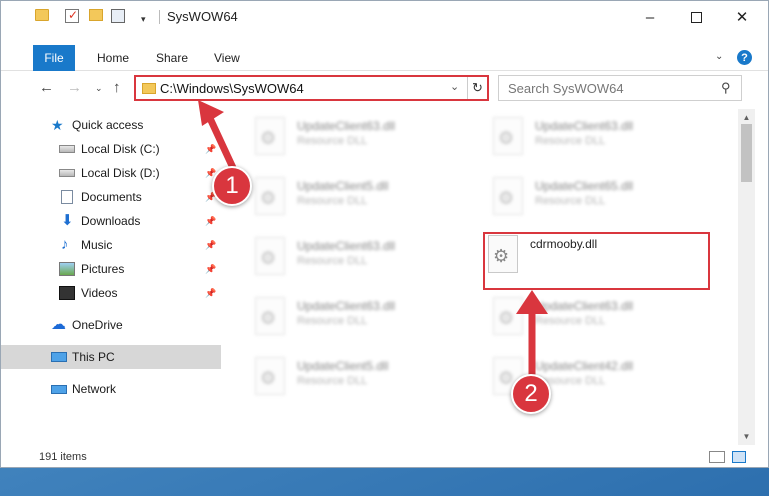  Describe the element at coordinates (67, 197) in the screenshot. I see `documents-icon` at that location.